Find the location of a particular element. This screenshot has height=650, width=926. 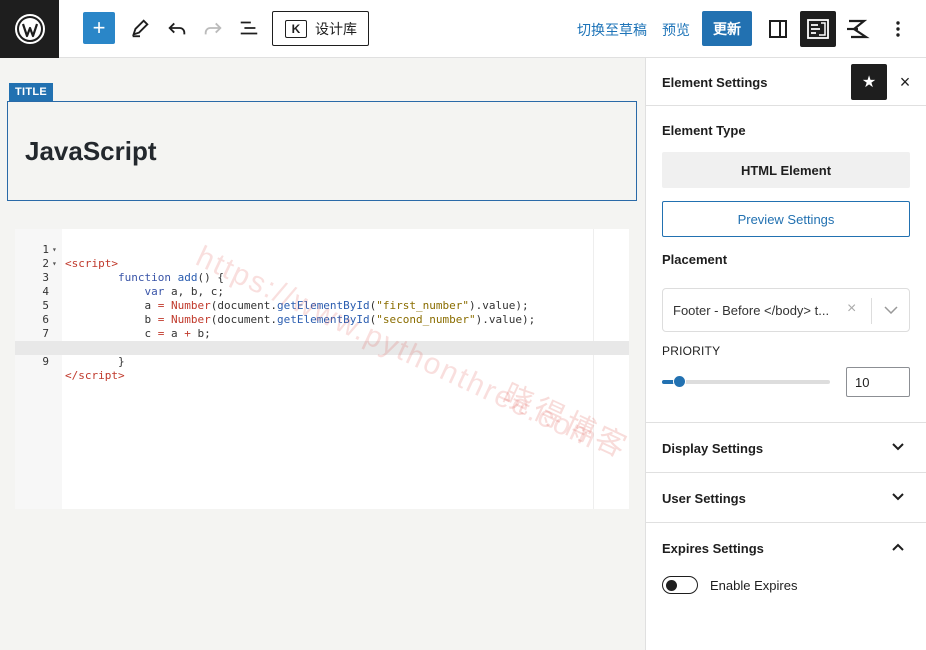

sidebar-title: Element Settings is located at coordinates (715, 82).